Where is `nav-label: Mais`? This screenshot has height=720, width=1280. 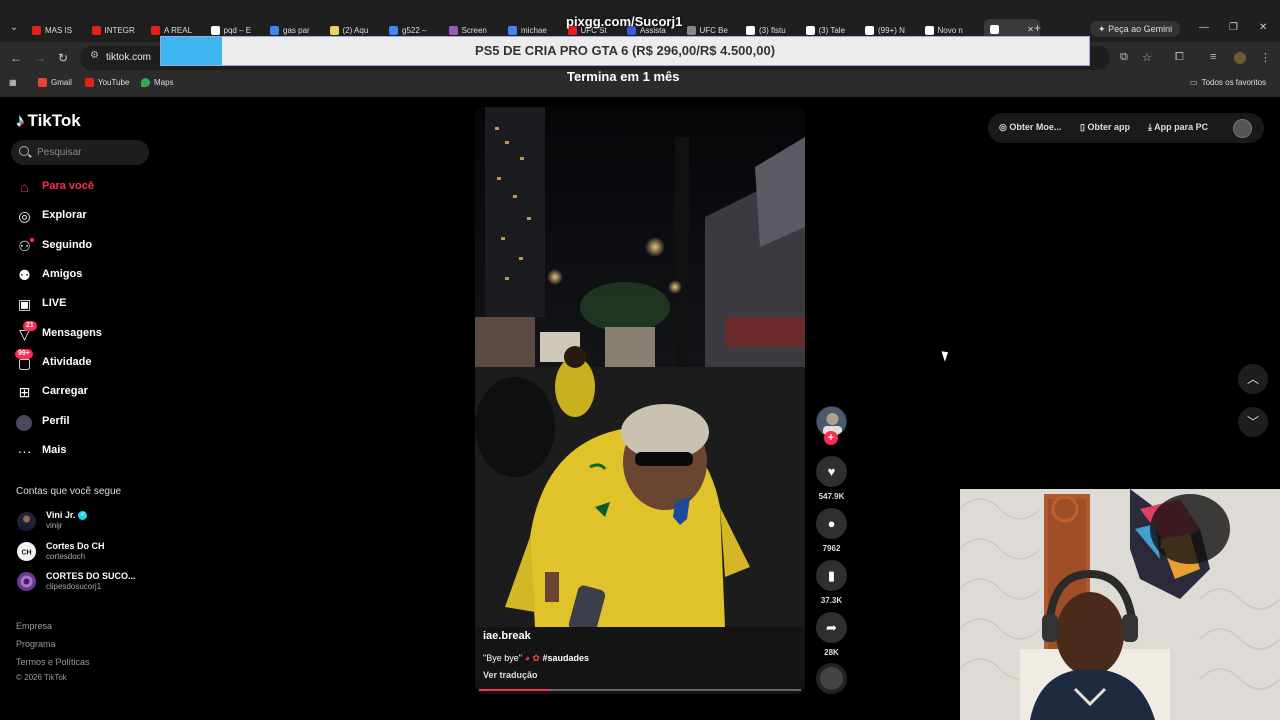
nav-label: Mais is located at coordinates (54, 450).